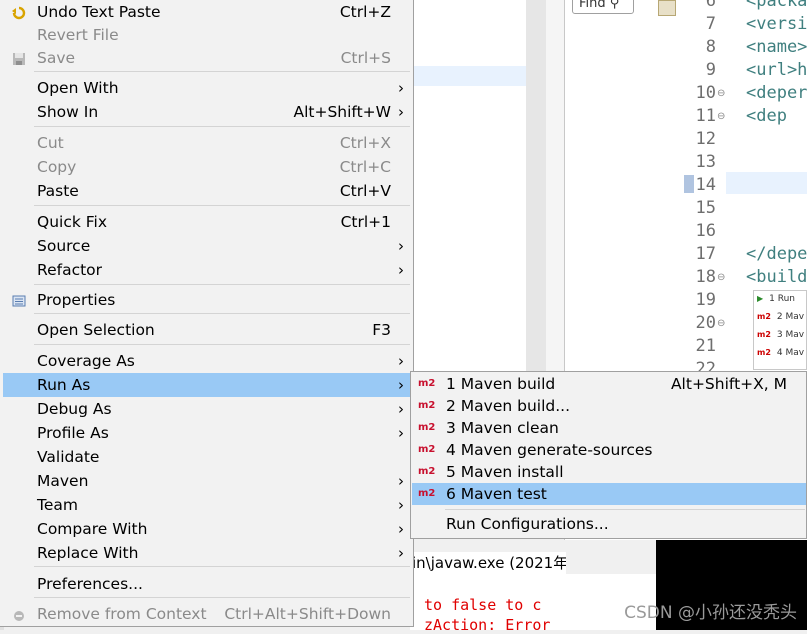 This screenshot has width=807, height=634. Describe the element at coordinates (99, 12) in the screenshot. I see `menu-item-label: Undo Text Paste` at that location.